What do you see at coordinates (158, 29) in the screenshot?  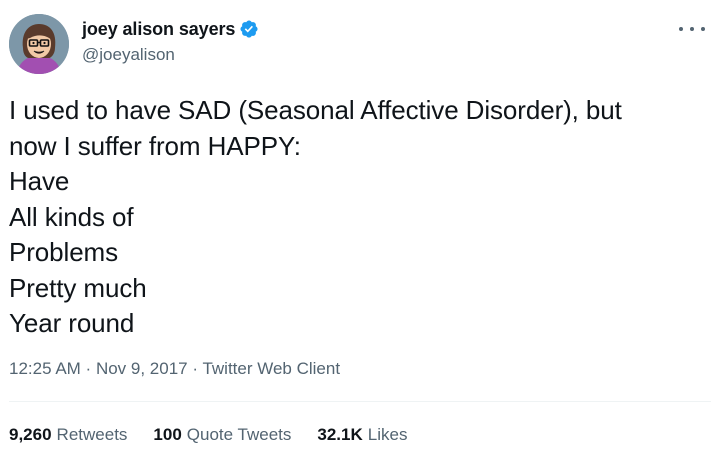 I see `author-display-name: joey alison sayers` at bounding box center [158, 29].